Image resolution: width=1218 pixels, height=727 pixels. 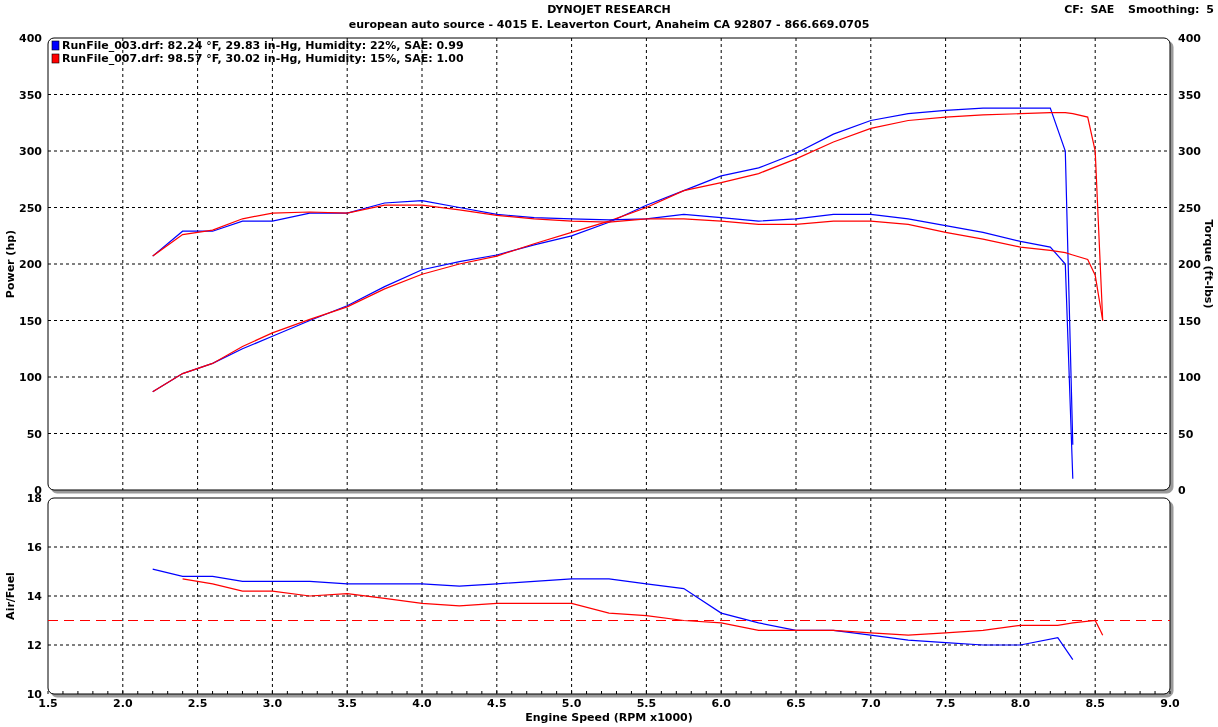 What do you see at coordinates (10, 264) in the screenshot?
I see `axis-title: Power (hp)` at bounding box center [10, 264].